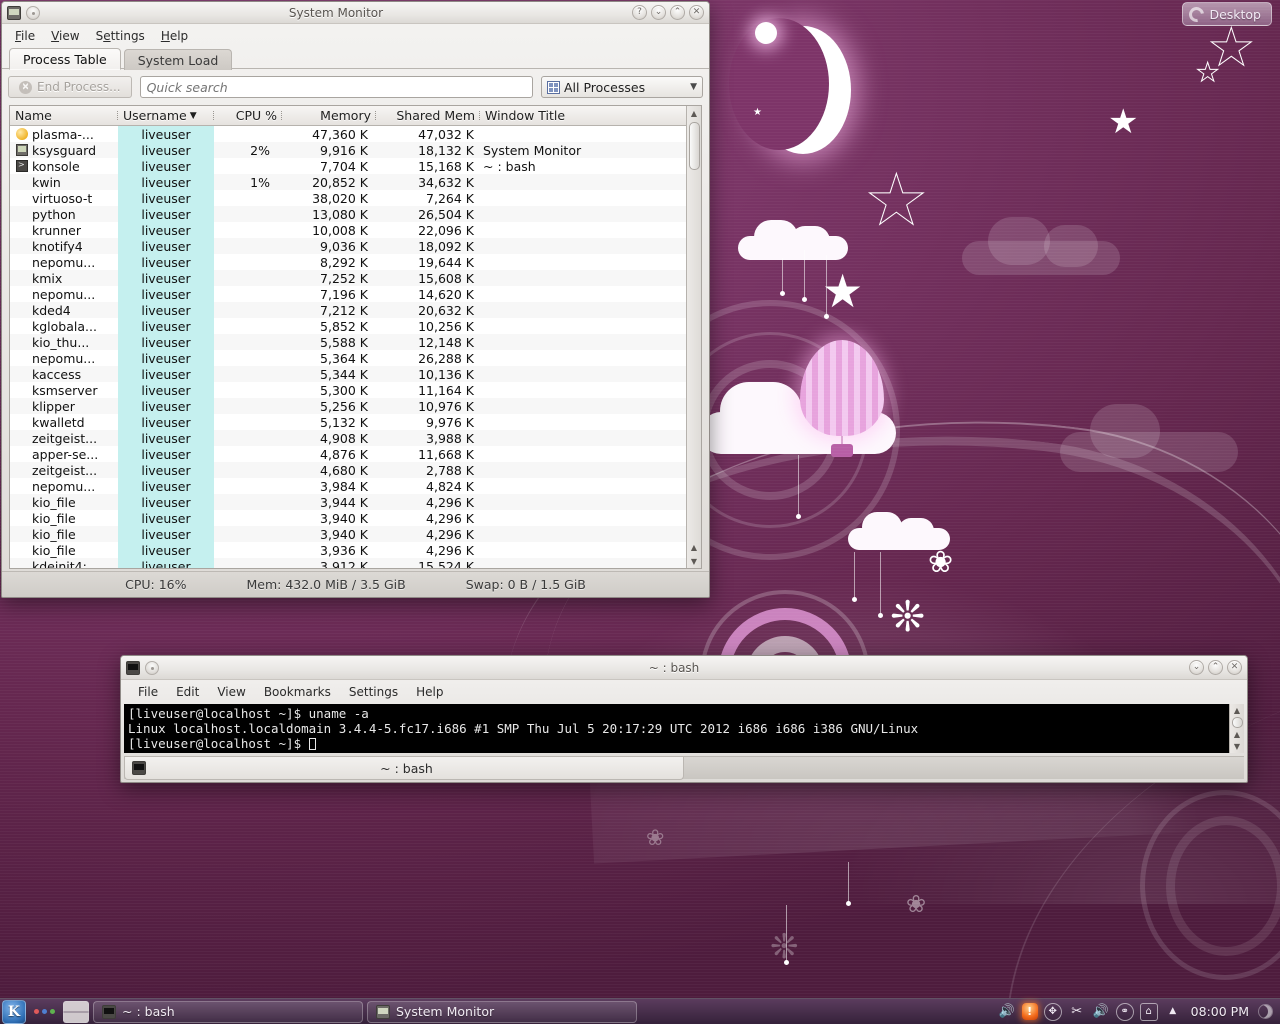 This screenshot has height=1024, width=1280. I want to click on table-row: kglobala... liveuser 5,852 K 10,256 K, so click(348, 326).